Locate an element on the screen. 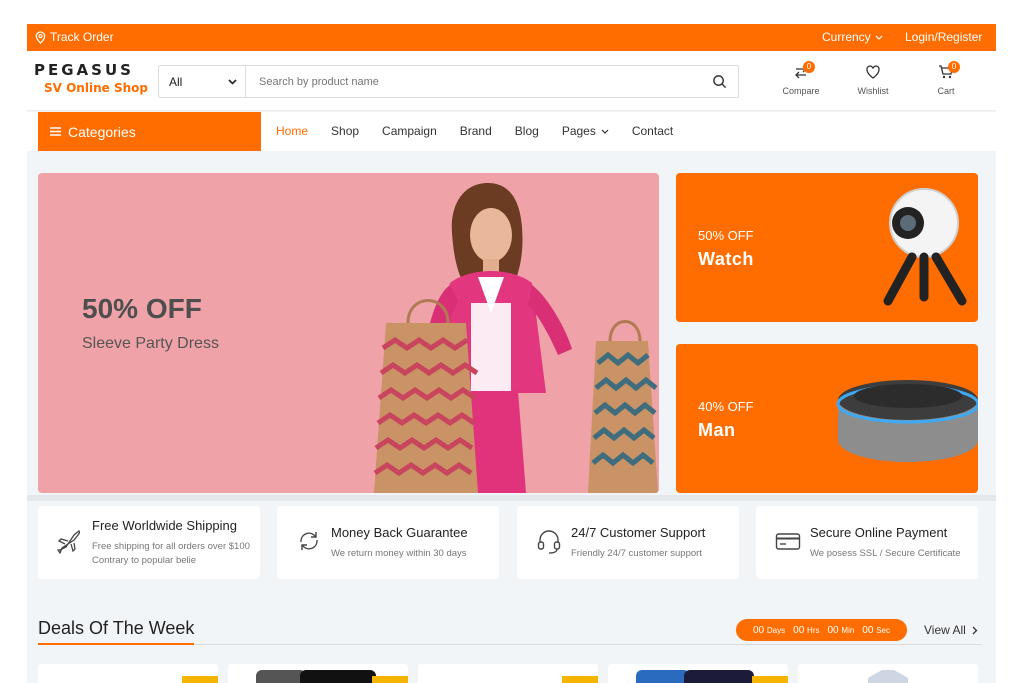  search-button is located at coordinates (719, 81).